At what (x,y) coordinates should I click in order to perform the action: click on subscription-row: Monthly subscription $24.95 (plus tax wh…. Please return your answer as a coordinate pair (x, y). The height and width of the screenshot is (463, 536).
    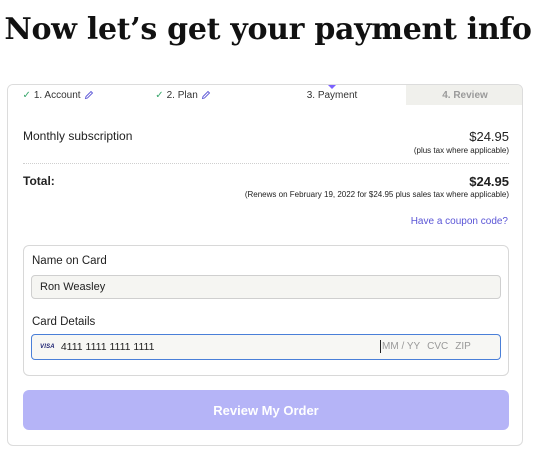
    Looking at the image, I should click on (266, 144).